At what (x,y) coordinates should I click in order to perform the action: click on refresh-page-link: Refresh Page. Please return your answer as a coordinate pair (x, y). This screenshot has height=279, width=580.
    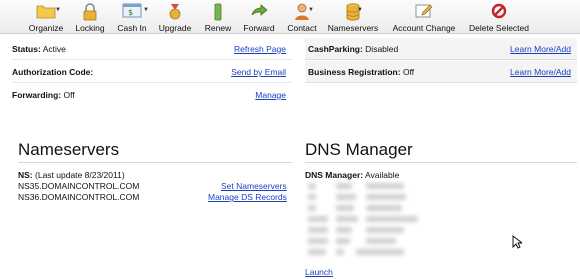
    Looking at the image, I should click on (260, 49).